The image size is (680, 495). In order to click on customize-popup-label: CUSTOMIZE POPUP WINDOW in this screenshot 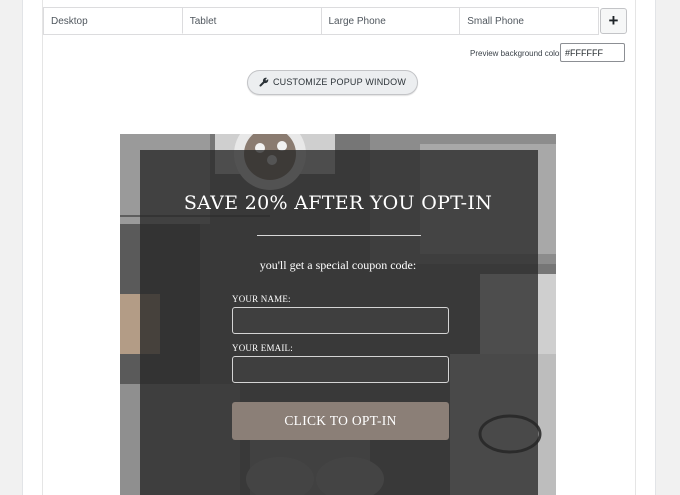, I will do `click(339, 82)`.